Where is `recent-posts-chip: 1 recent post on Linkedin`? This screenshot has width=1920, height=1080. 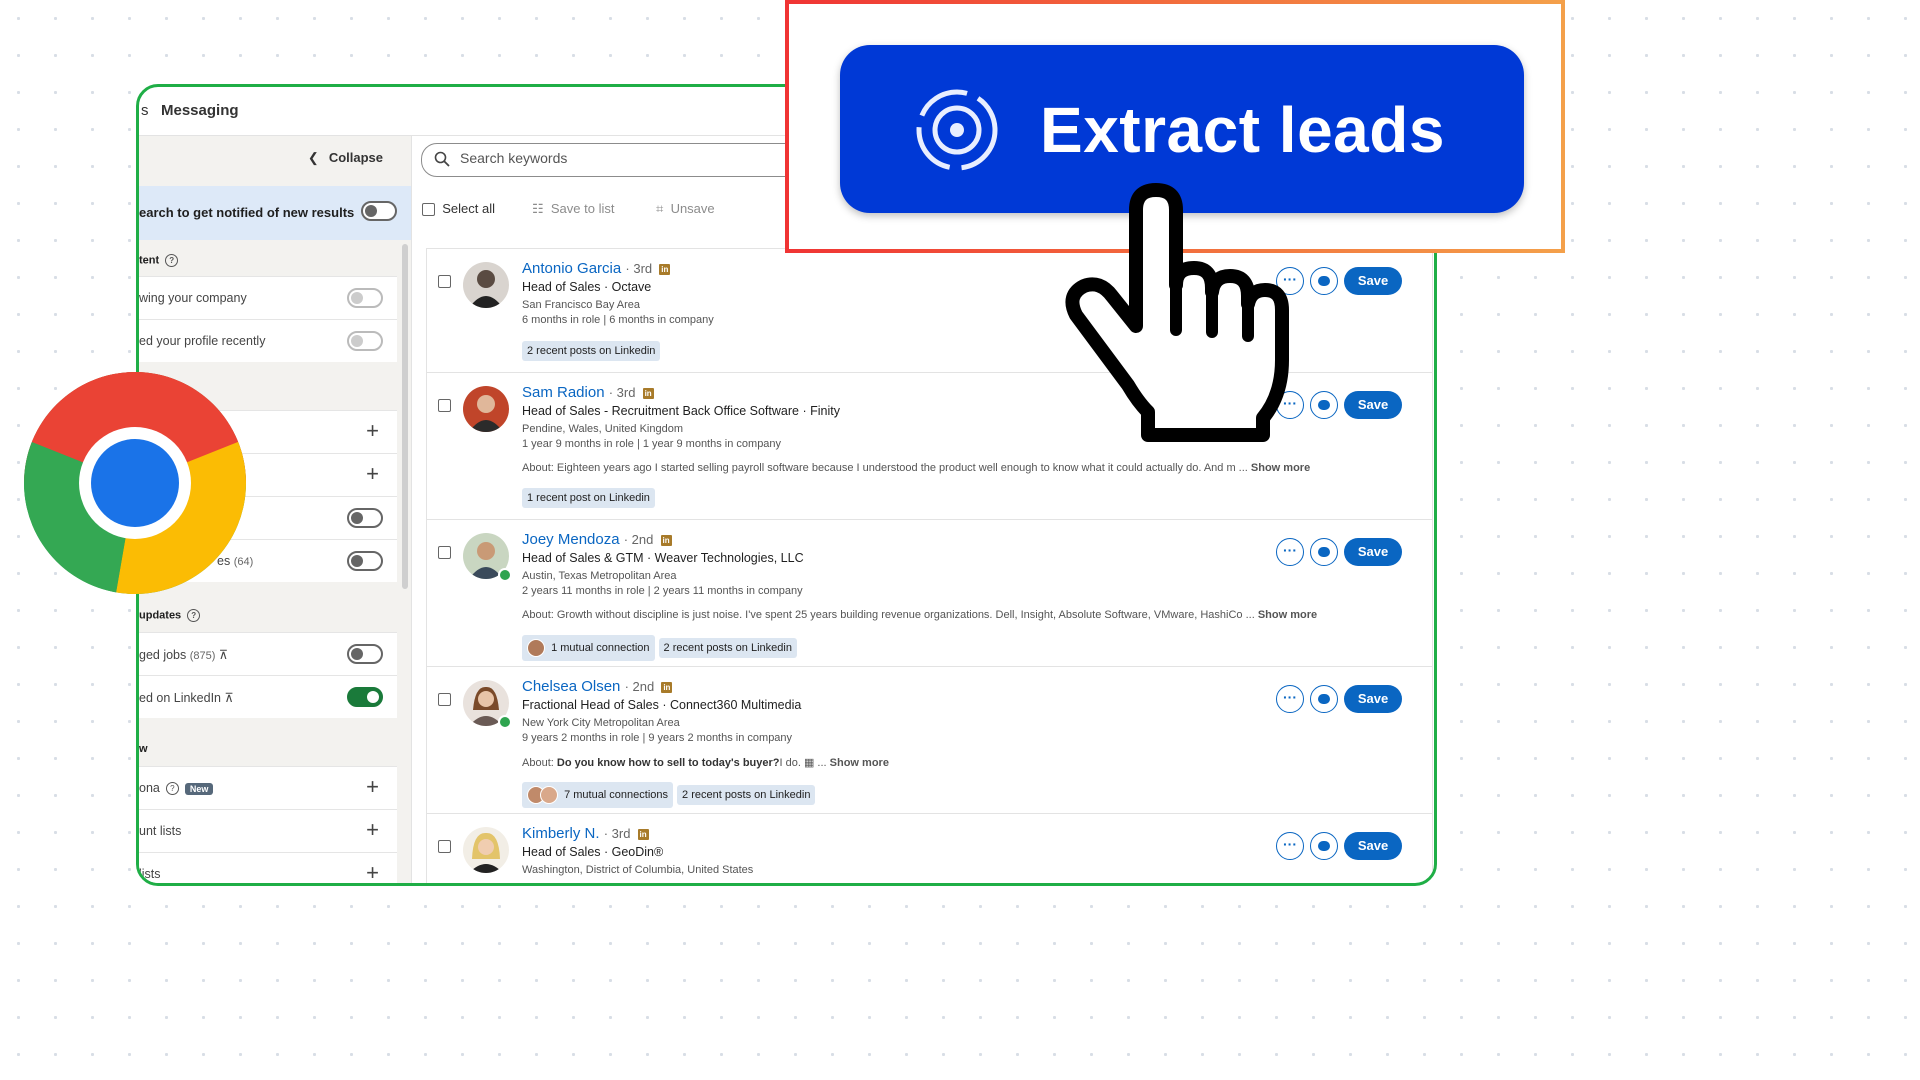
recent-posts-chip: 1 recent post on Linkedin is located at coordinates (588, 498).